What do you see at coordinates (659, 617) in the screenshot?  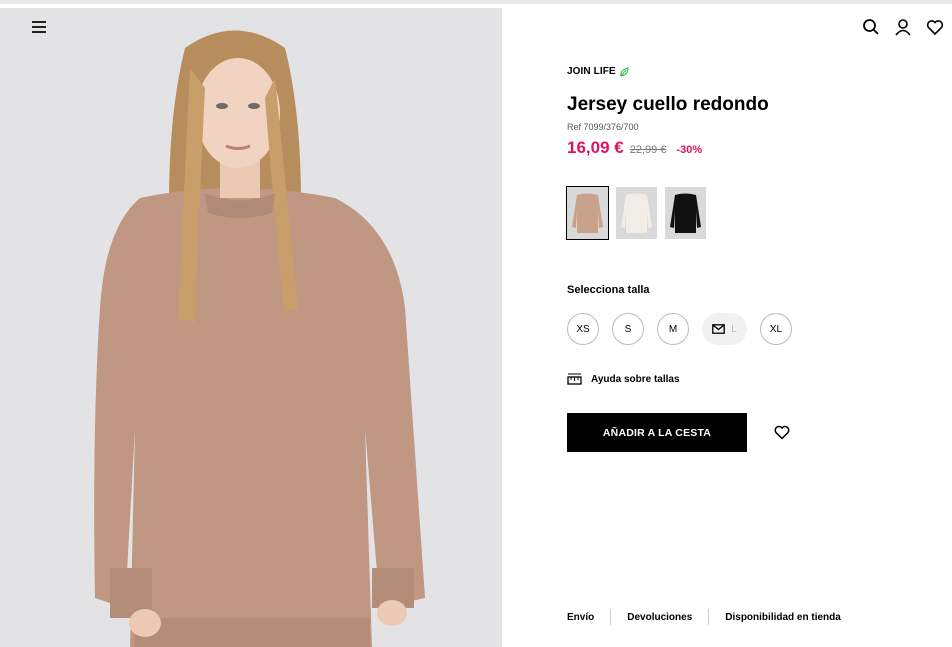 I see `returns-link: Devoluciones` at bounding box center [659, 617].